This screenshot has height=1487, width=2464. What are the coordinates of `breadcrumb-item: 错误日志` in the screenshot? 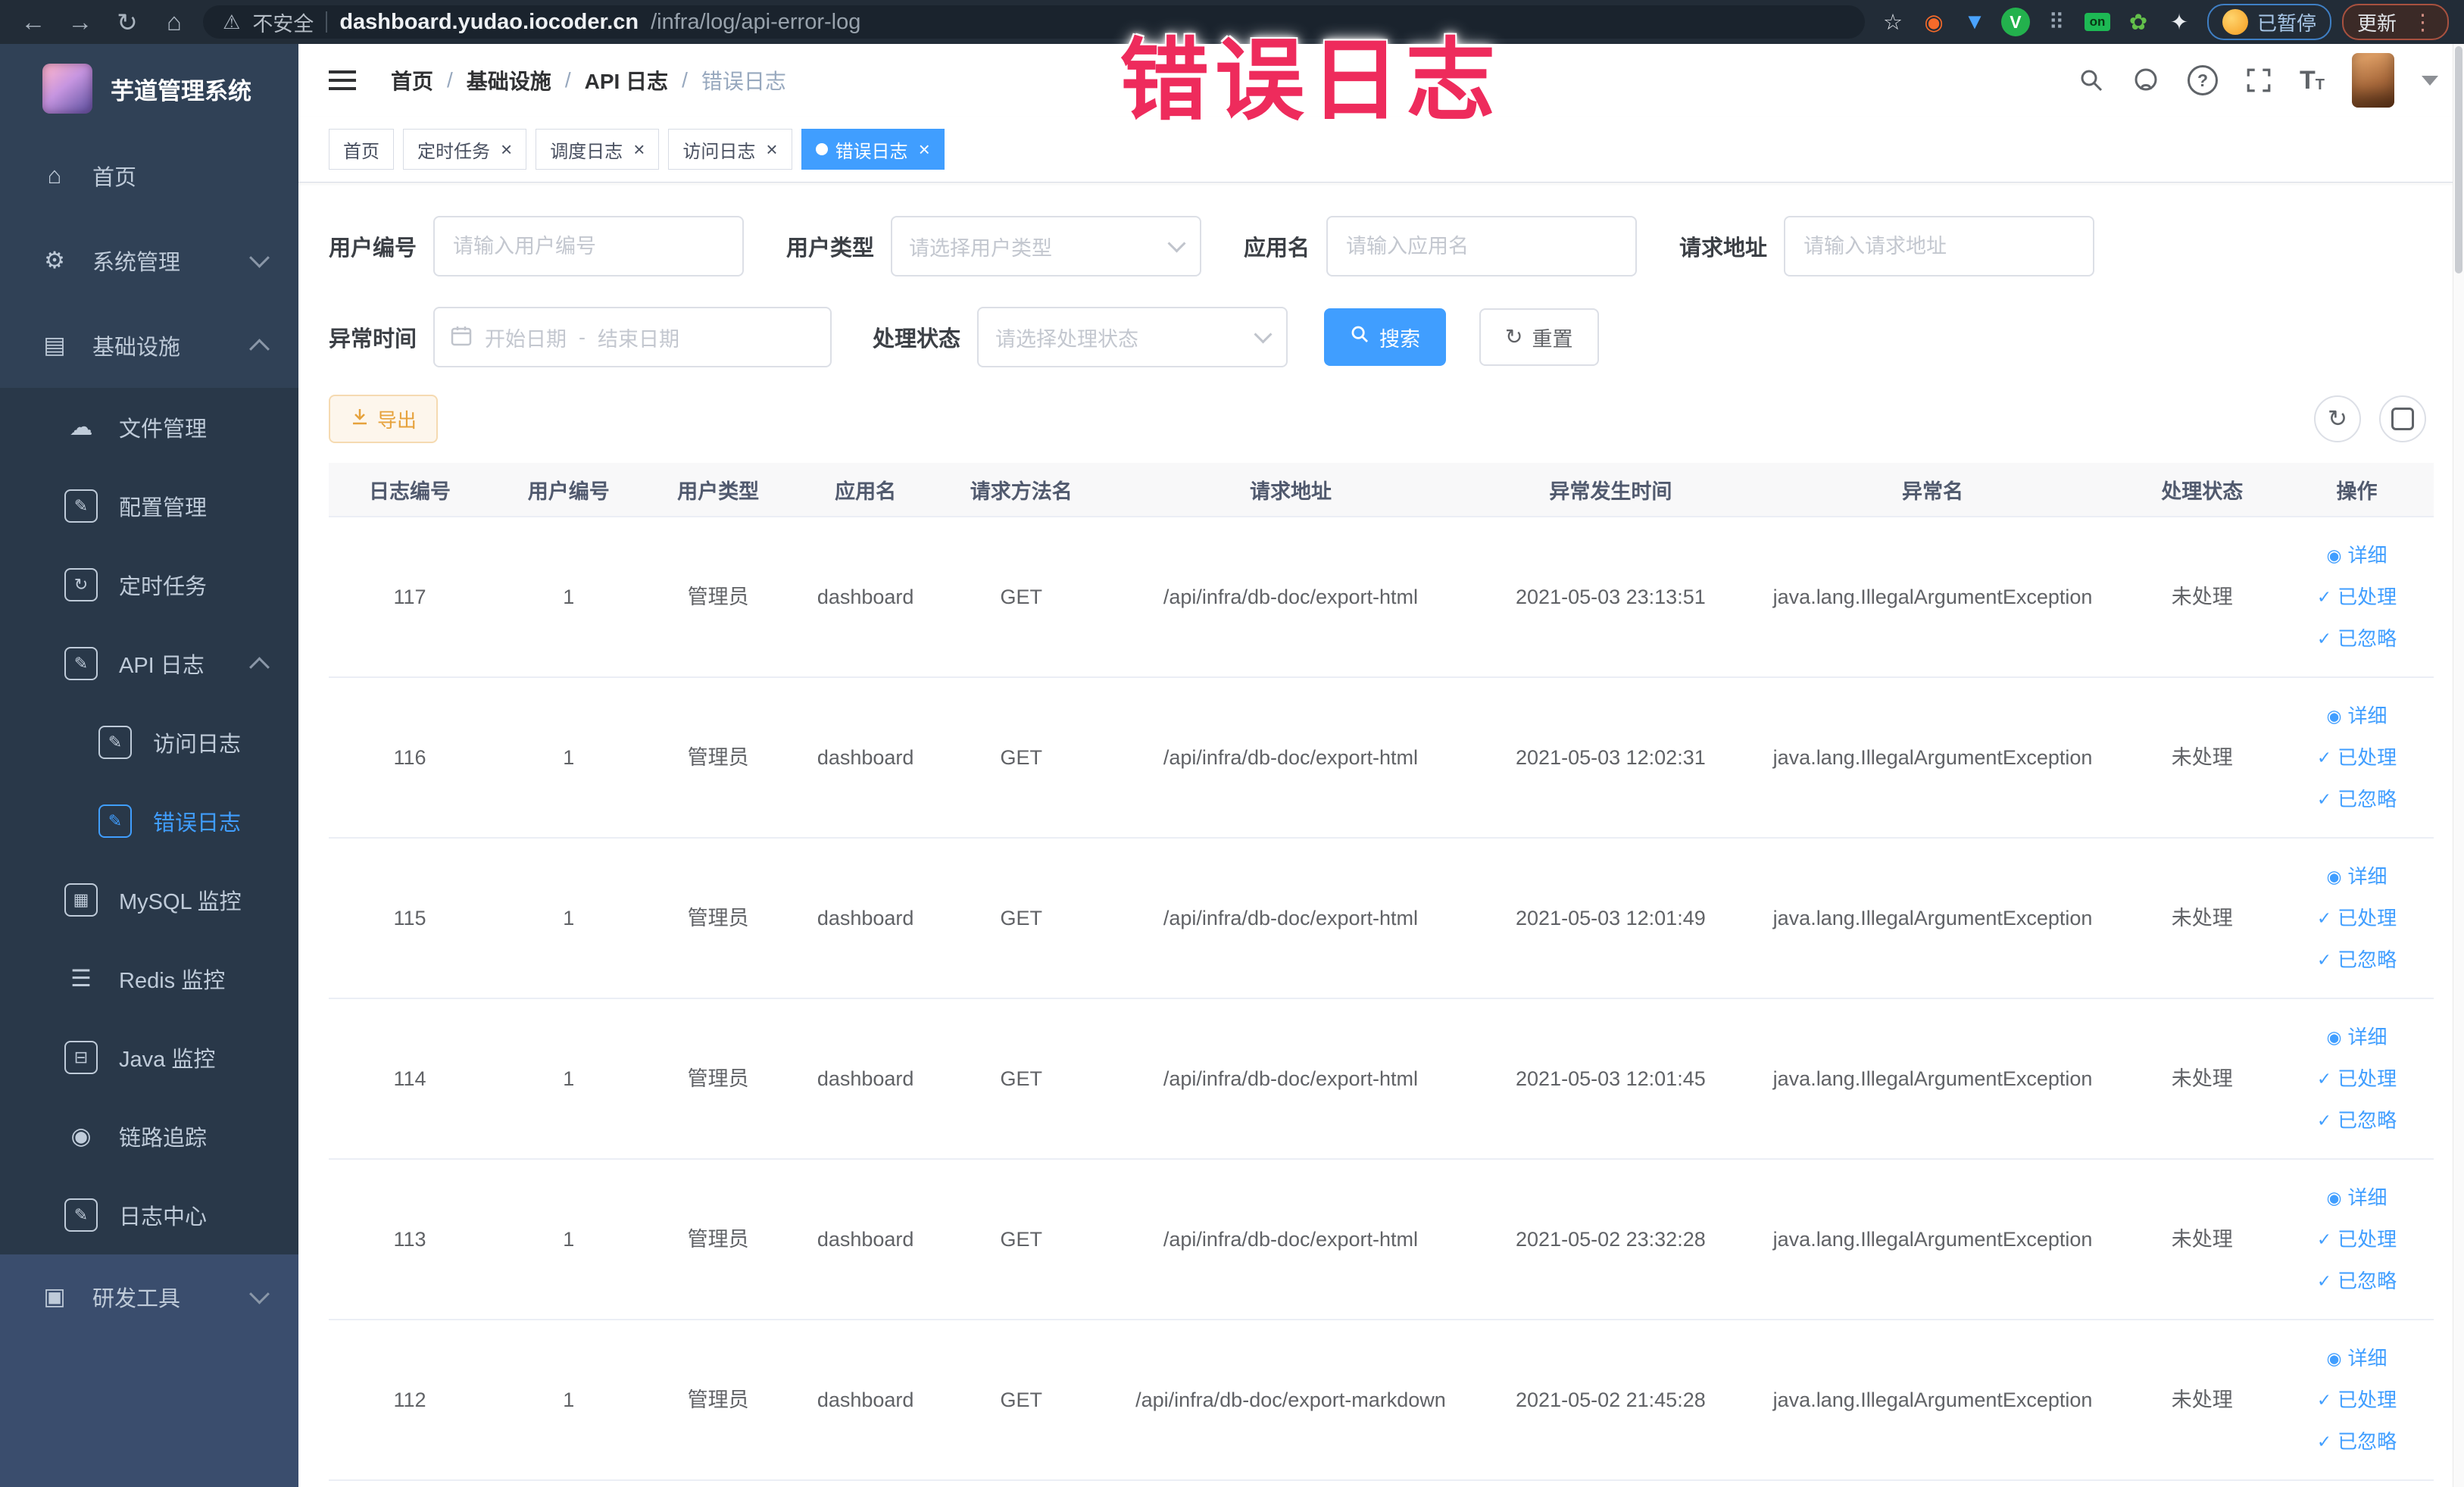 It's located at (743, 80).